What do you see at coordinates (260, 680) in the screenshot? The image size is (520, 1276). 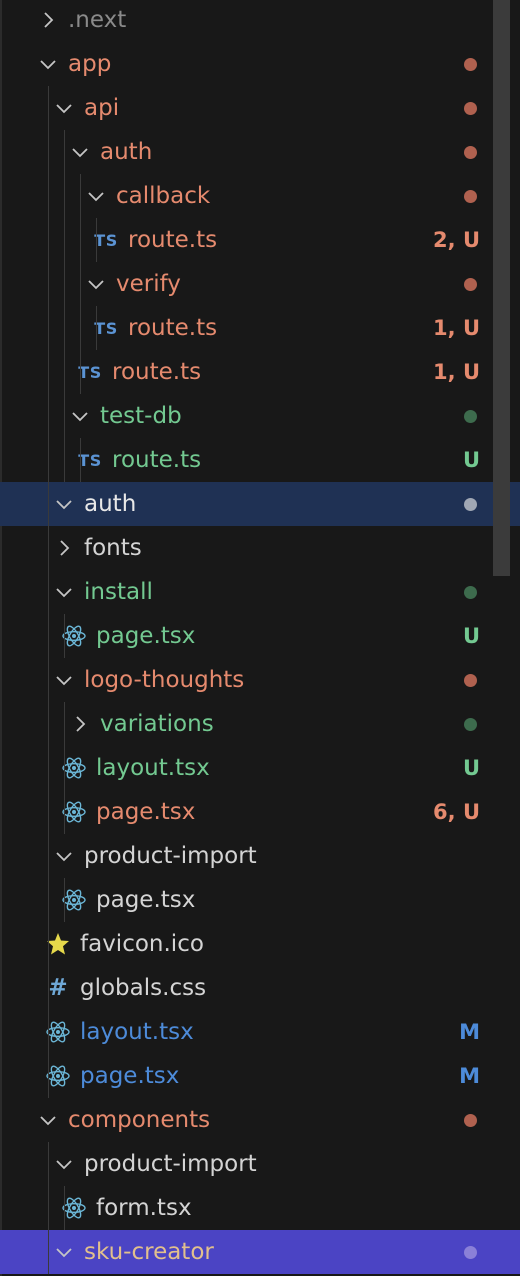 I see `folder-row-logo-thoughts: logo-thoughts` at bounding box center [260, 680].